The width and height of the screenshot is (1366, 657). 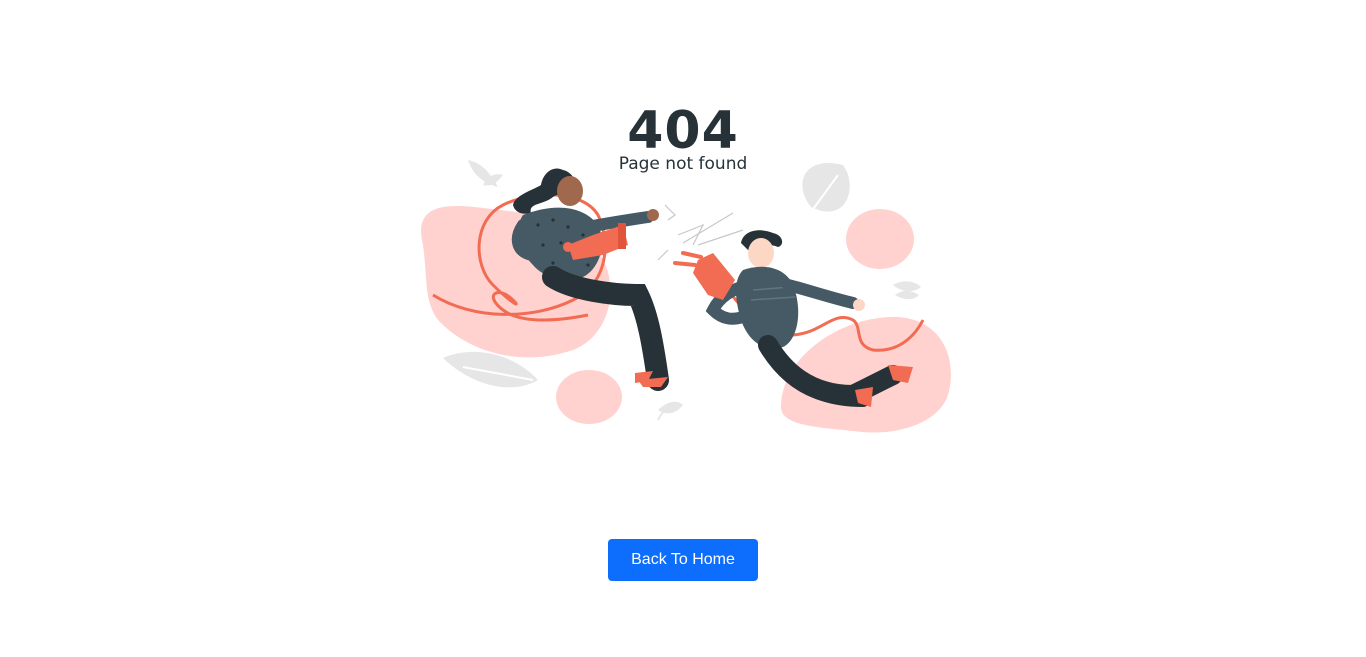 What do you see at coordinates (683, 560) in the screenshot?
I see `back-to-home-button: Back To Home` at bounding box center [683, 560].